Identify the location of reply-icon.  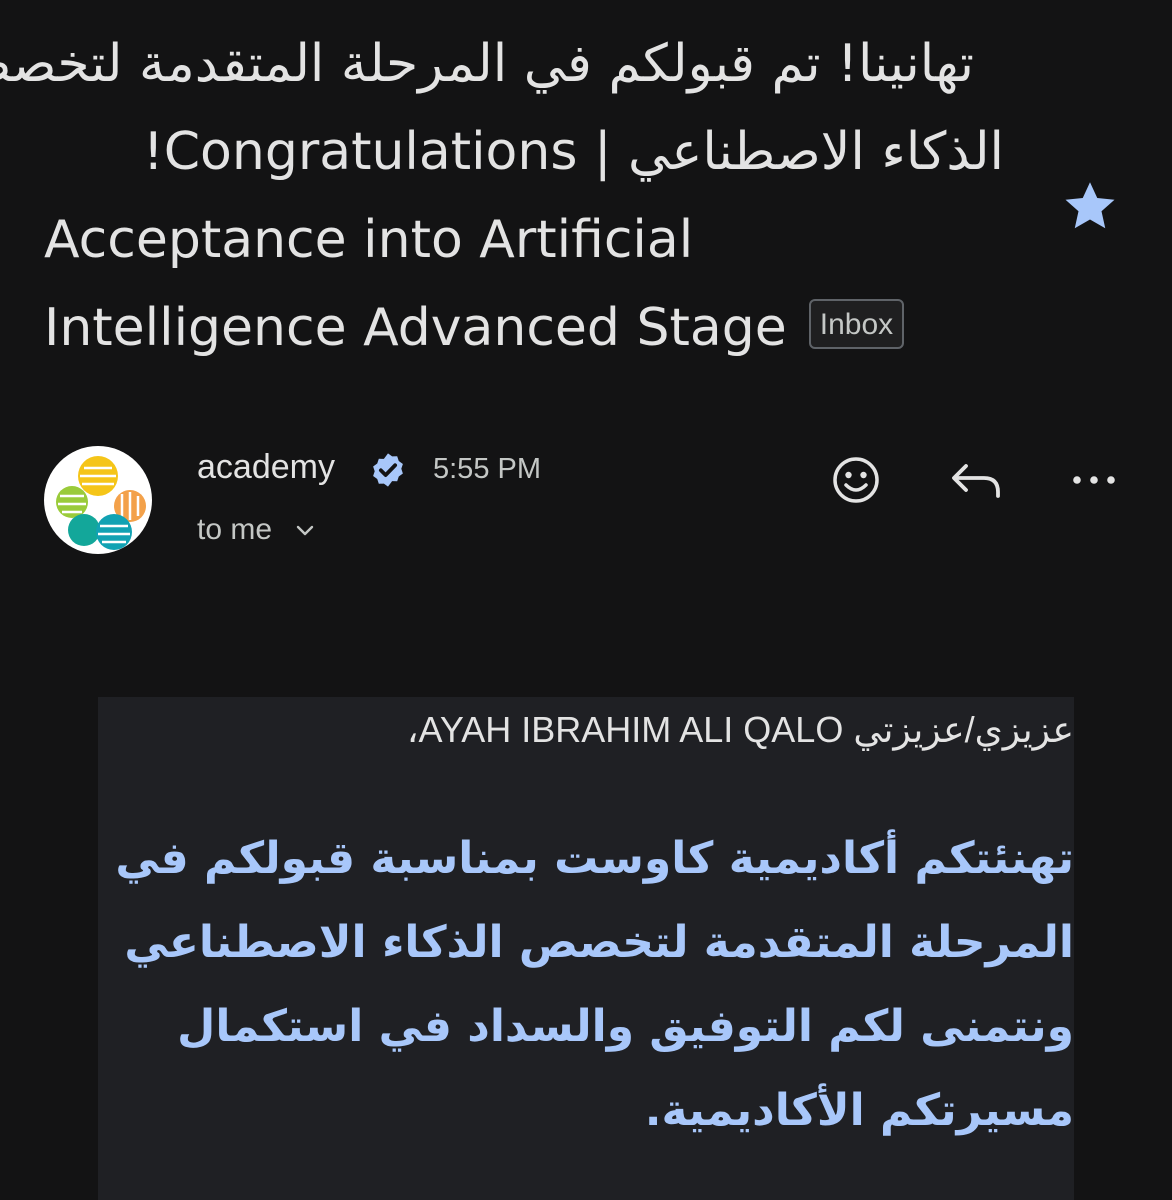
(976, 481).